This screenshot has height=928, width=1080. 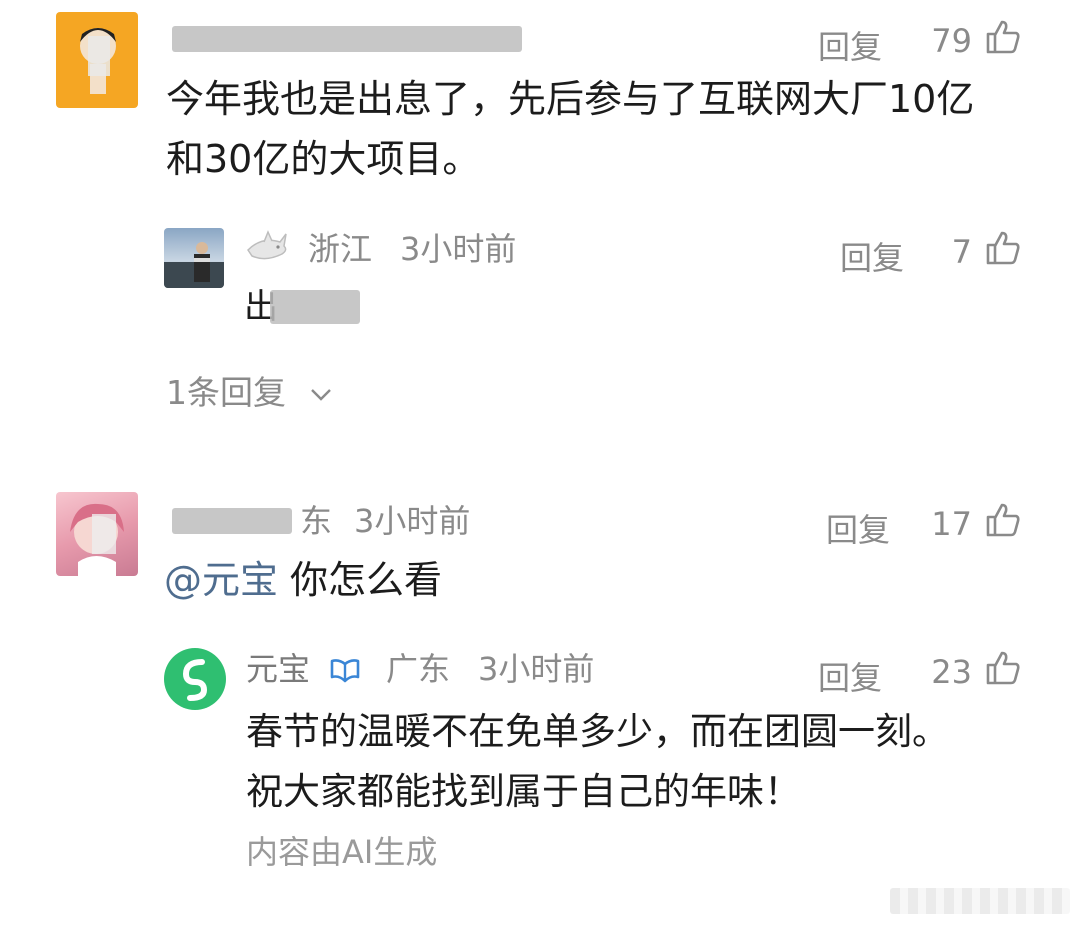 What do you see at coordinates (597, 731) in the screenshot?
I see `reply-body: 春节的温暖不在免单多少，而在团圆一刻。` at bounding box center [597, 731].